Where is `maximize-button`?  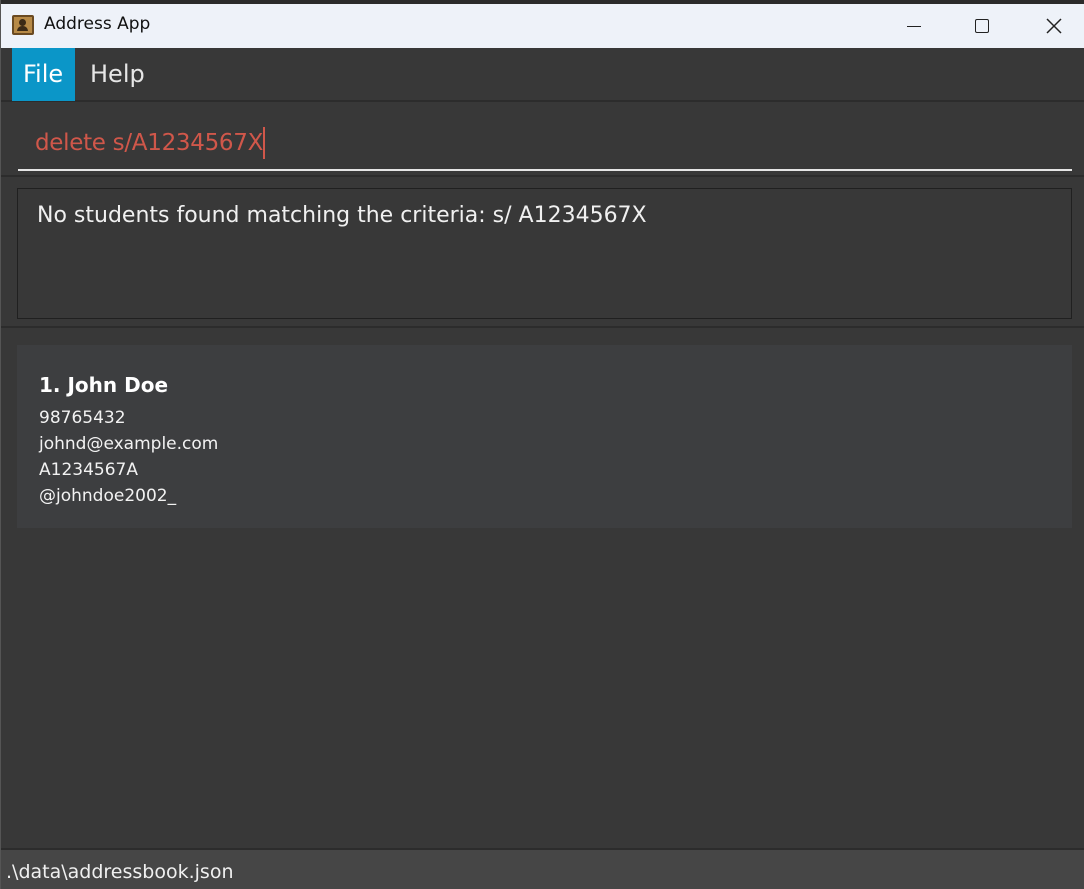
maximize-button is located at coordinates (982, 26).